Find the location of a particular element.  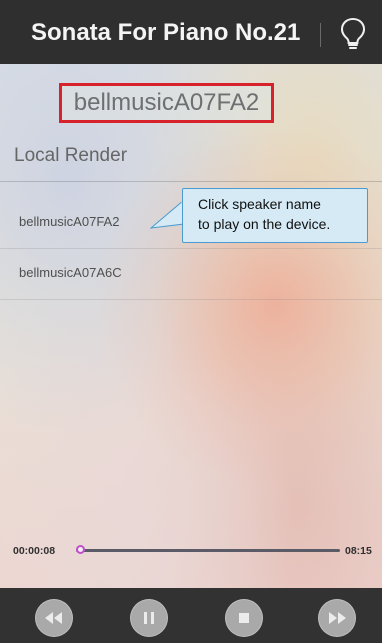

lightbulb-button is located at coordinates (353, 34).